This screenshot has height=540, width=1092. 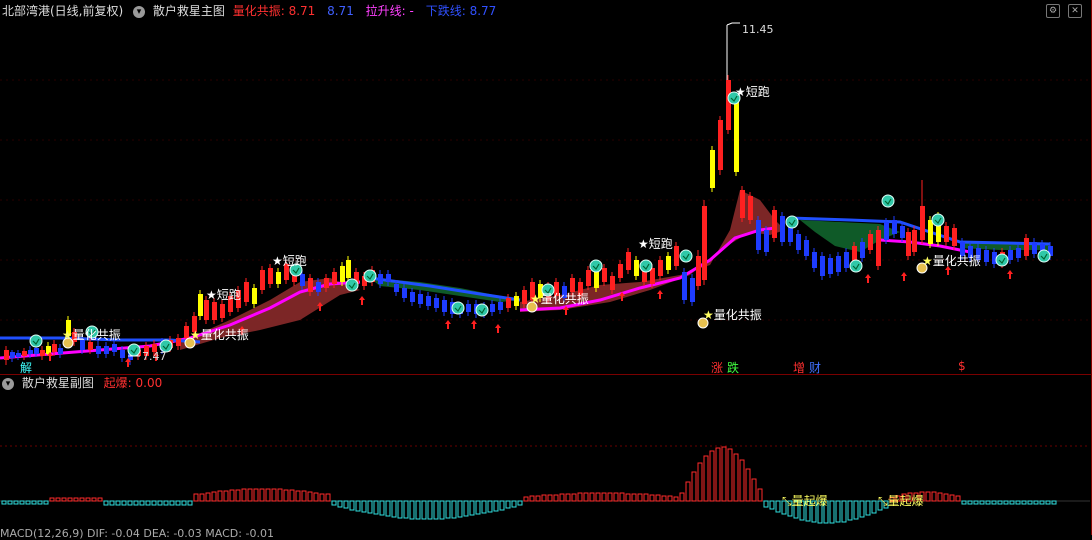 I want to click on close-icon: ✕, so click(x=1075, y=11).